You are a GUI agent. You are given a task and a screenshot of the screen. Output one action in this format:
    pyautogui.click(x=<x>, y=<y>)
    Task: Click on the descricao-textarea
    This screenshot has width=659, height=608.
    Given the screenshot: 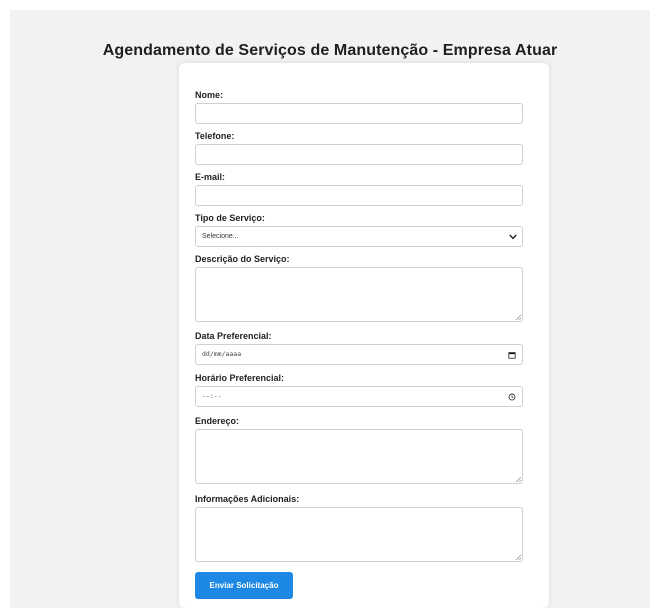 What is the action you would take?
    pyautogui.click(x=359, y=294)
    